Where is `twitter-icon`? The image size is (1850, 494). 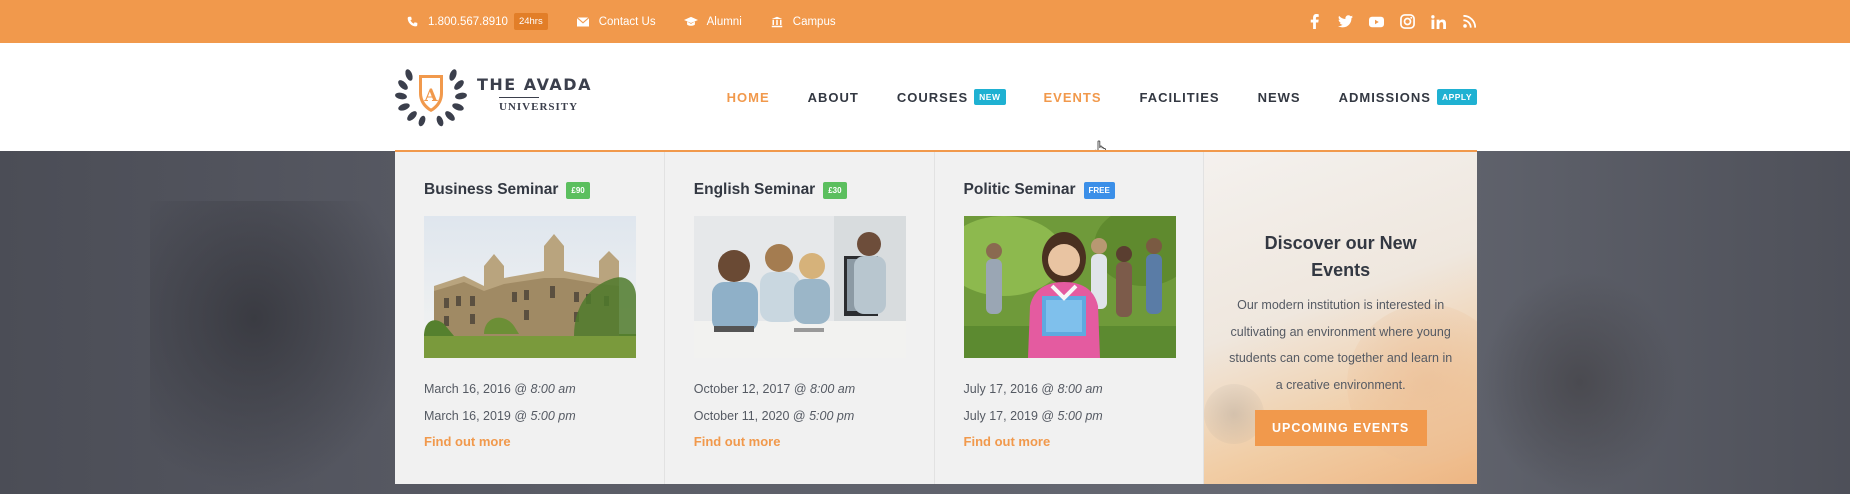
twitter-icon is located at coordinates (1345, 21).